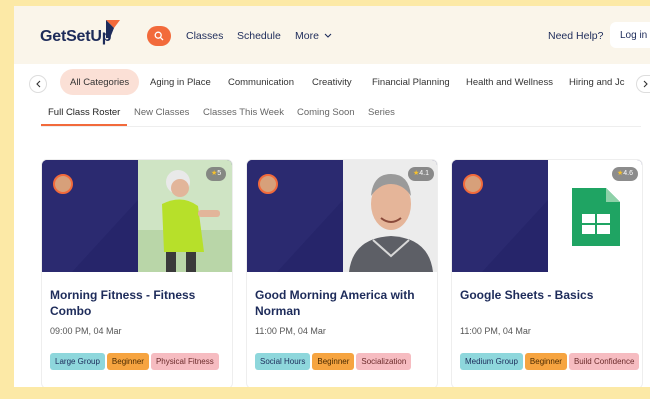  Describe the element at coordinates (547, 216) in the screenshot. I see `class-card-media: ★4.6` at that location.